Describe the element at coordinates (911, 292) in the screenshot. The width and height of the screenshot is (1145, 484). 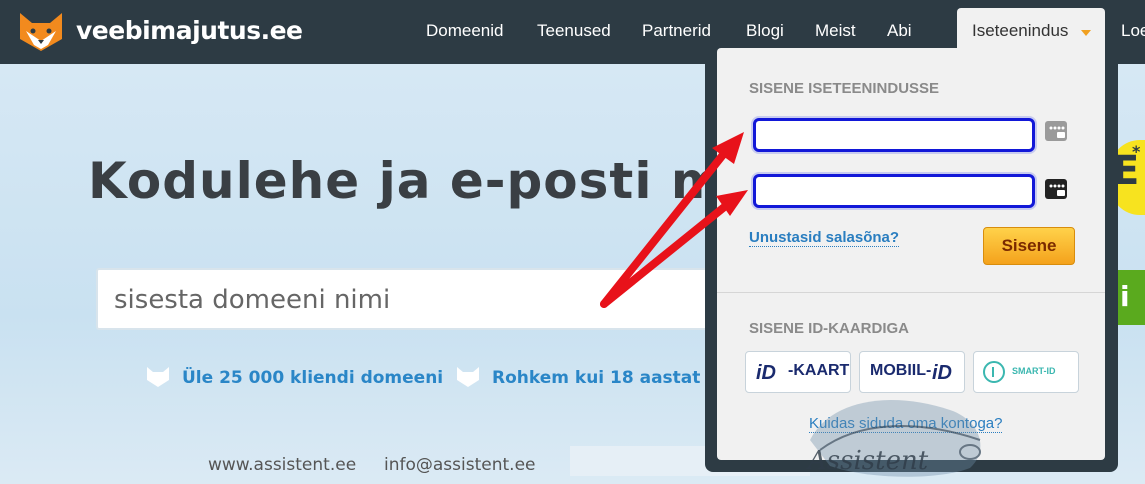
I see `panel-divider` at that location.